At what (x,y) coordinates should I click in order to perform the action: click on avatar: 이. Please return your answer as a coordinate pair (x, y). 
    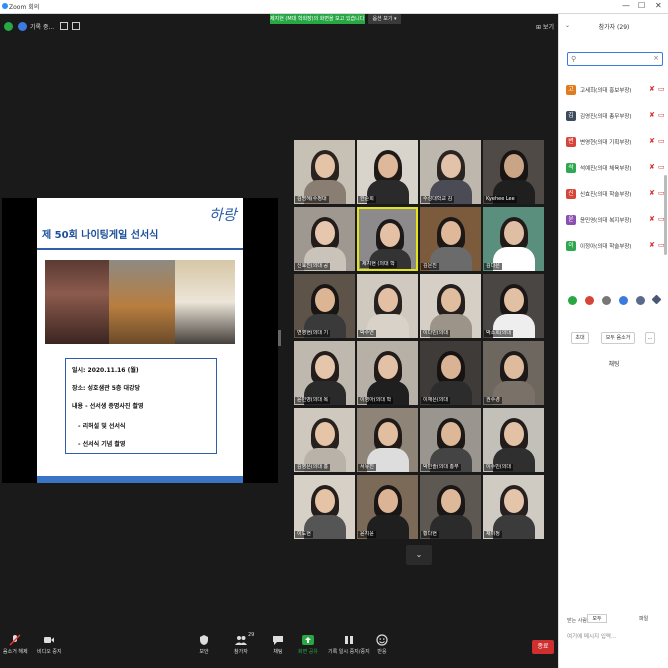
    Looking at the image, I should click on (571, 246).